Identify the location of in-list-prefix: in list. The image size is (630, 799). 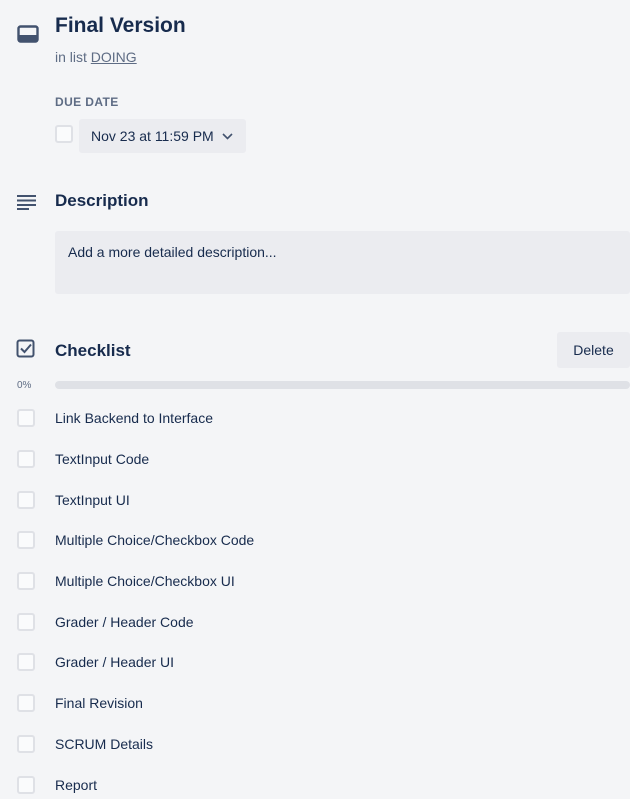
(71, 57).